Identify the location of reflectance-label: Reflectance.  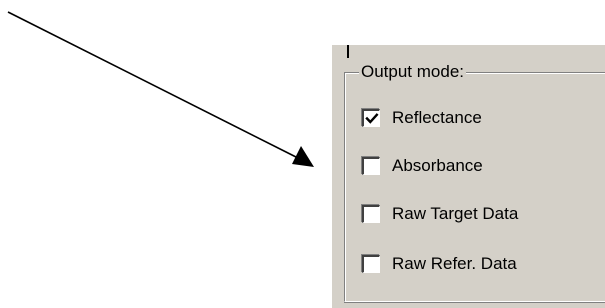
(437, 117).